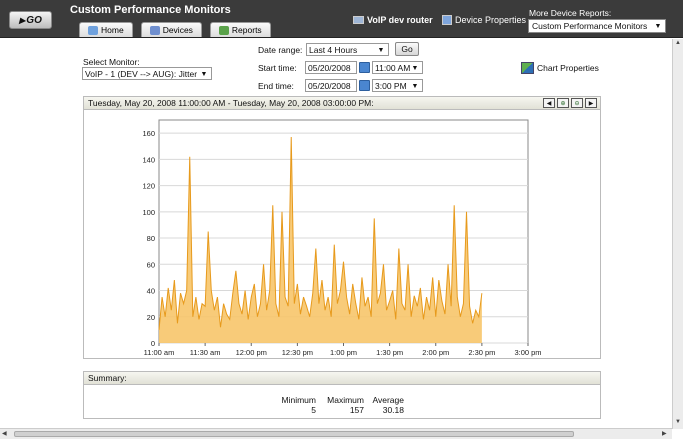 This screenshot has width=683, height=439. Describe the element at coordinates (447, 20) in the screenshot. I see `device-properties-icon` at that location.